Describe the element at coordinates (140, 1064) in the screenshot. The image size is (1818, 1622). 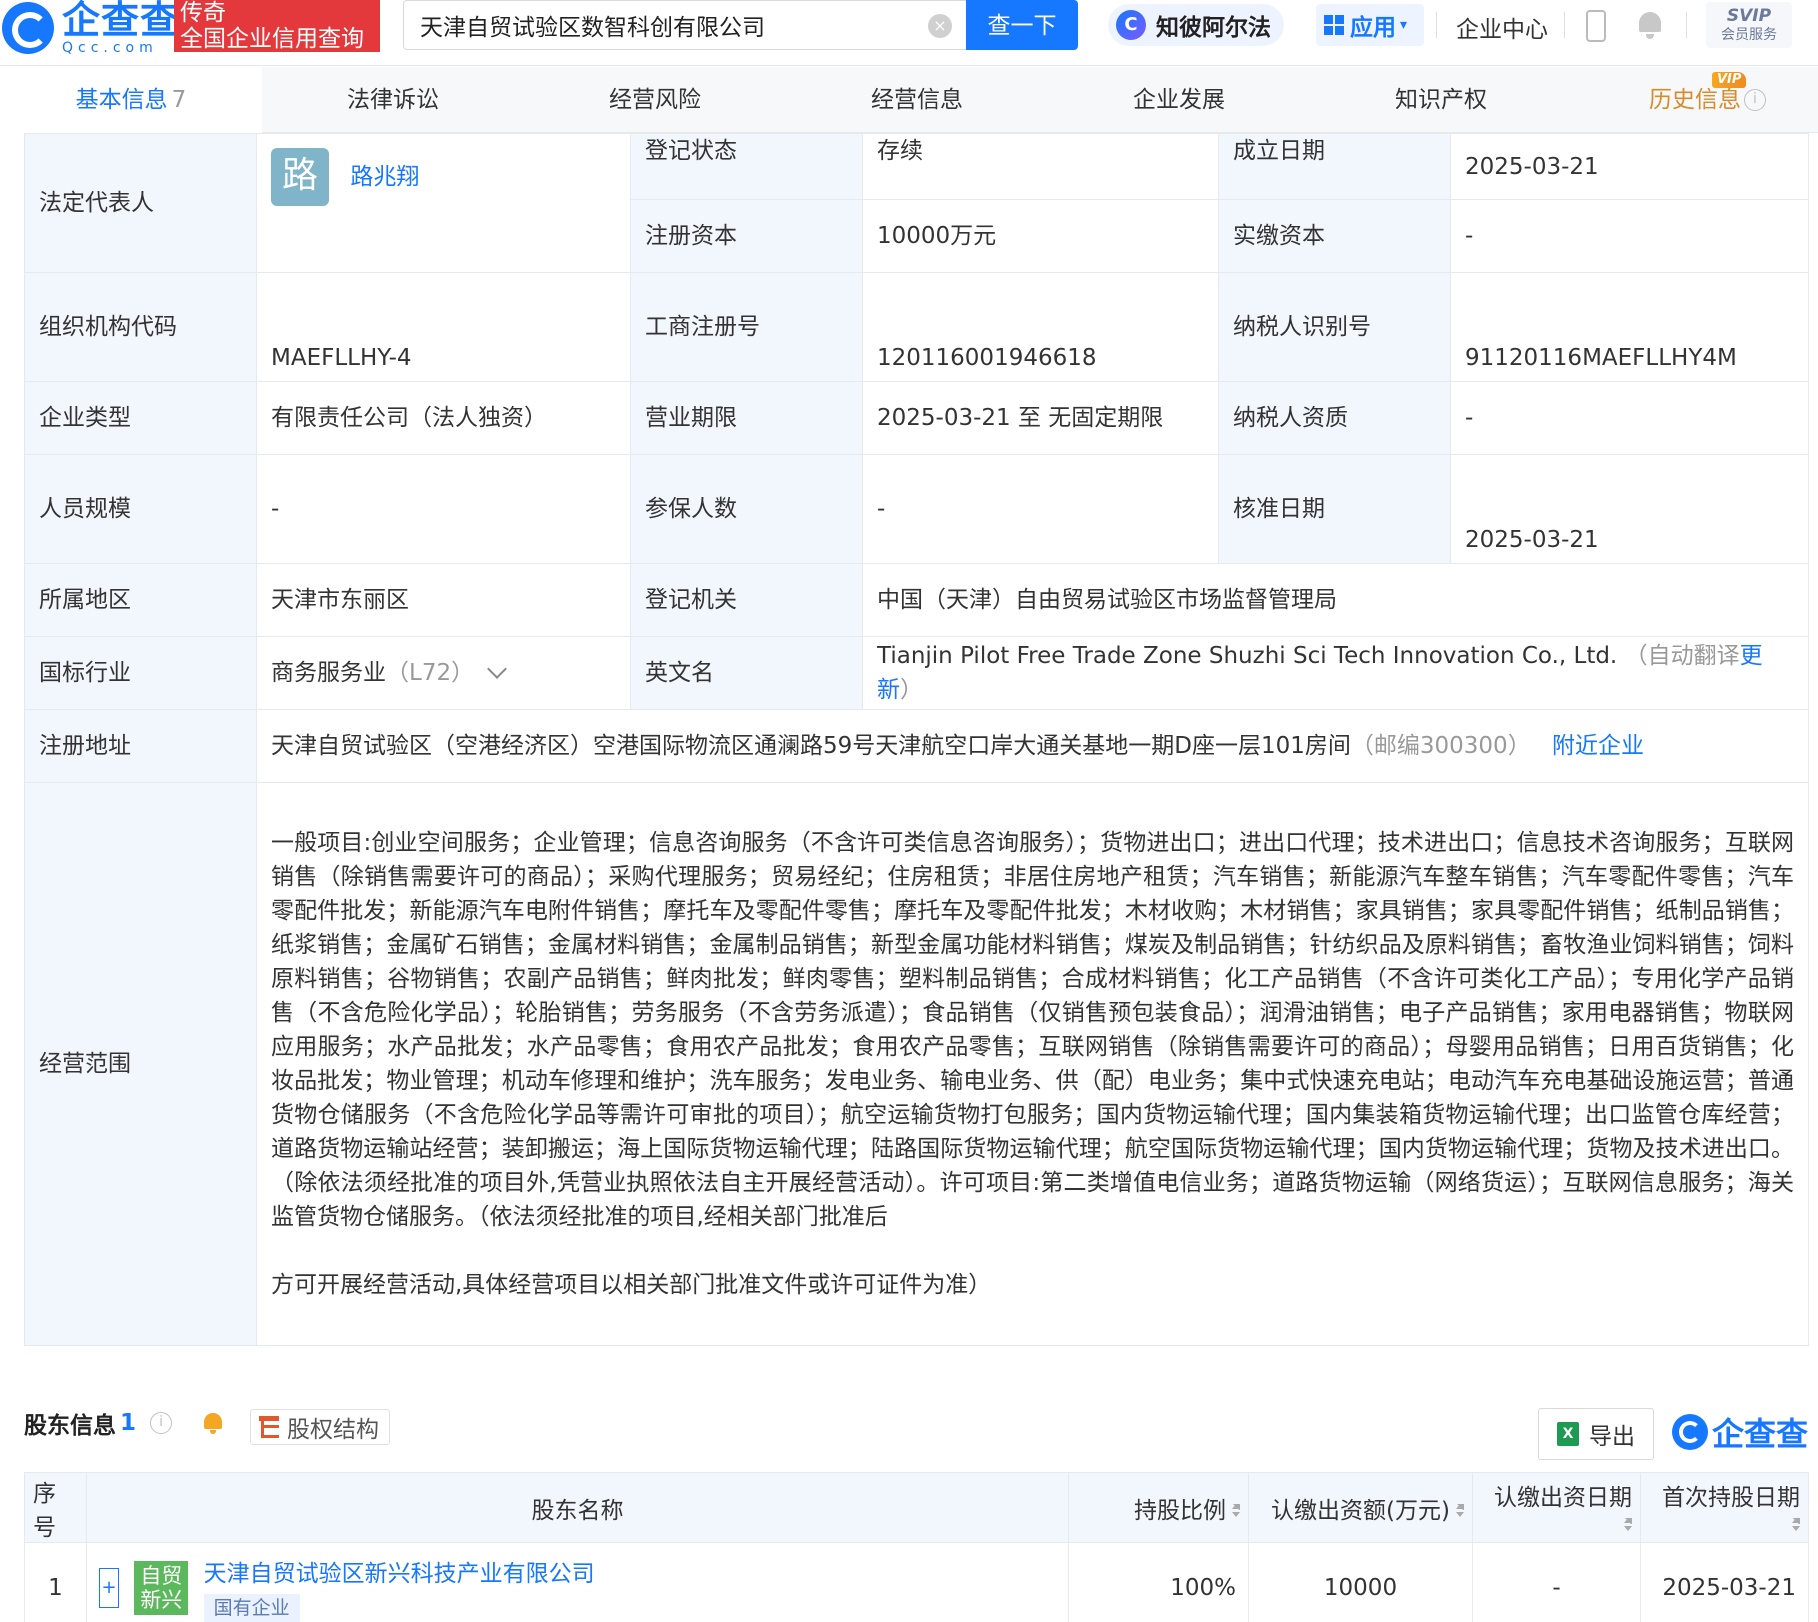
I see `scope-label: 经营范围` at that location.